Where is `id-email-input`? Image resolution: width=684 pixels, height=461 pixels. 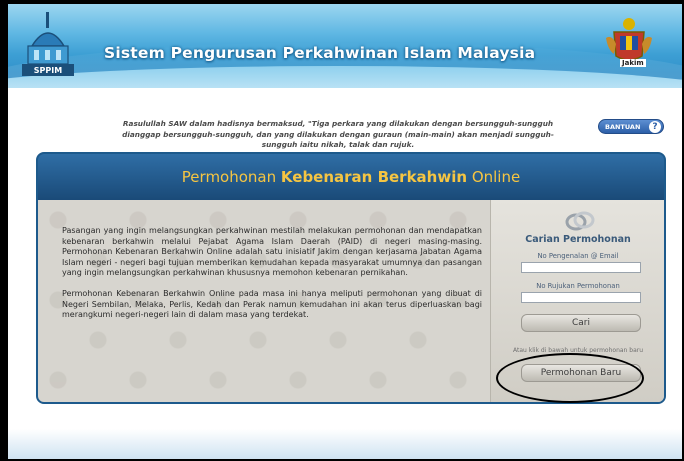
id-email-input is located at coordinates (581, 267).